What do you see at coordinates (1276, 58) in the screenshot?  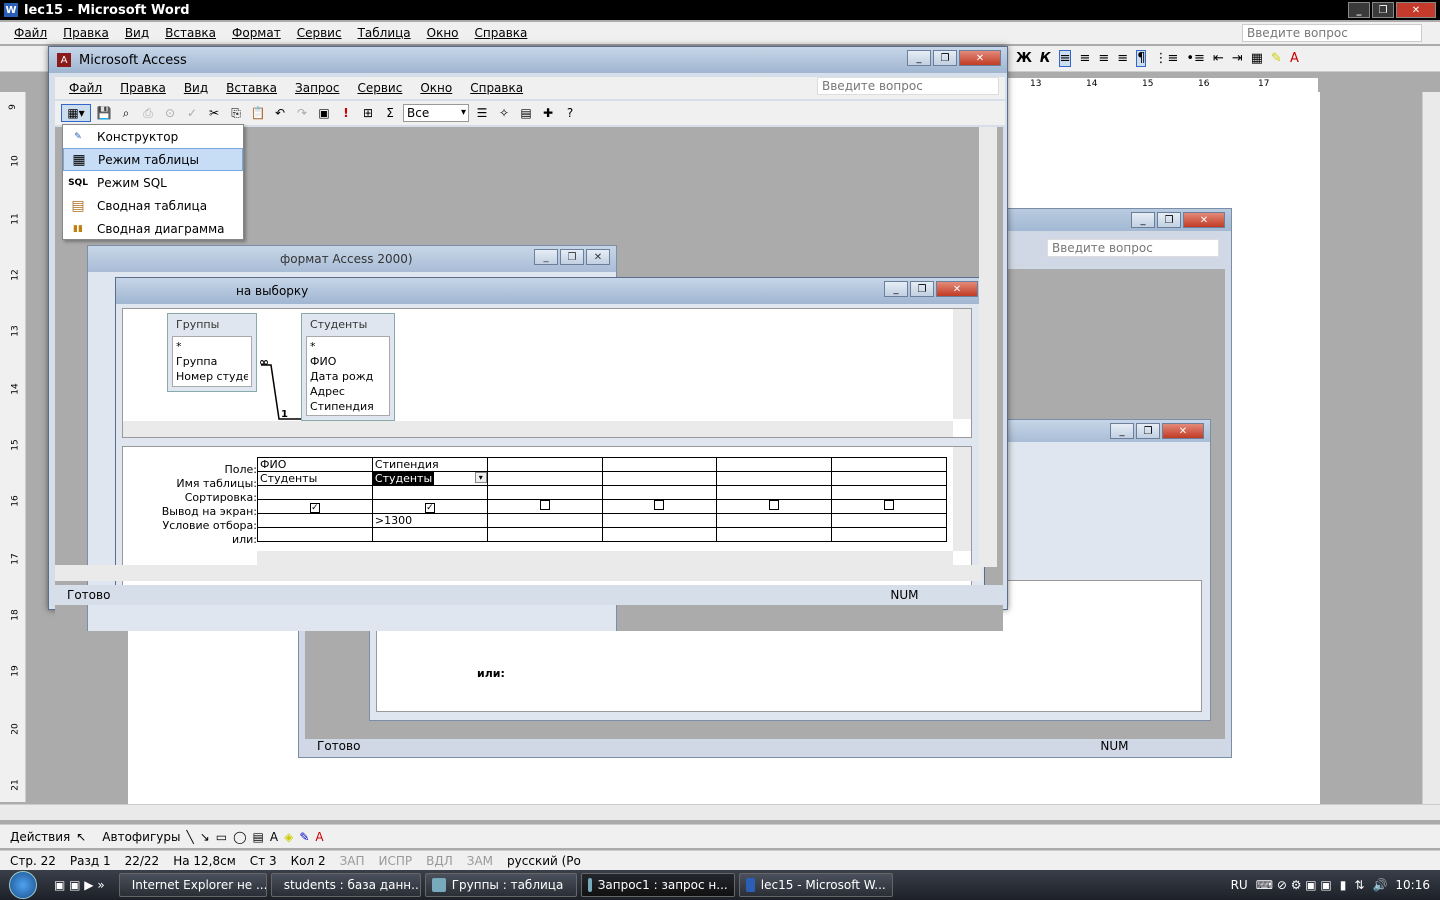 I see `highlight-icon: ✎` at bounding box center [1276, 58].